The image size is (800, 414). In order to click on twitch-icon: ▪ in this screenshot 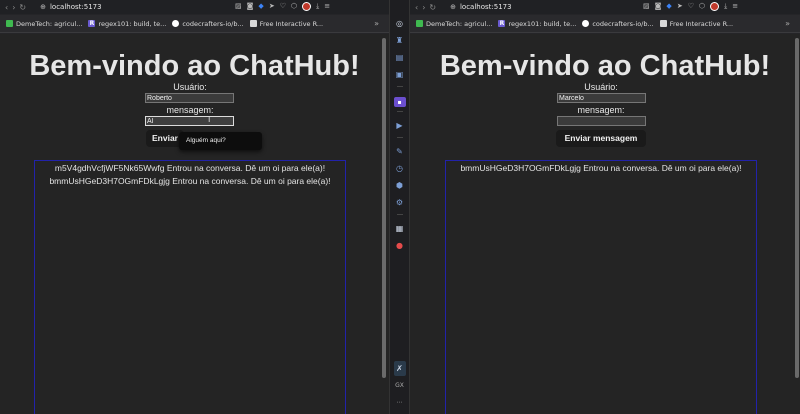, I will do `click(399, 102)`.